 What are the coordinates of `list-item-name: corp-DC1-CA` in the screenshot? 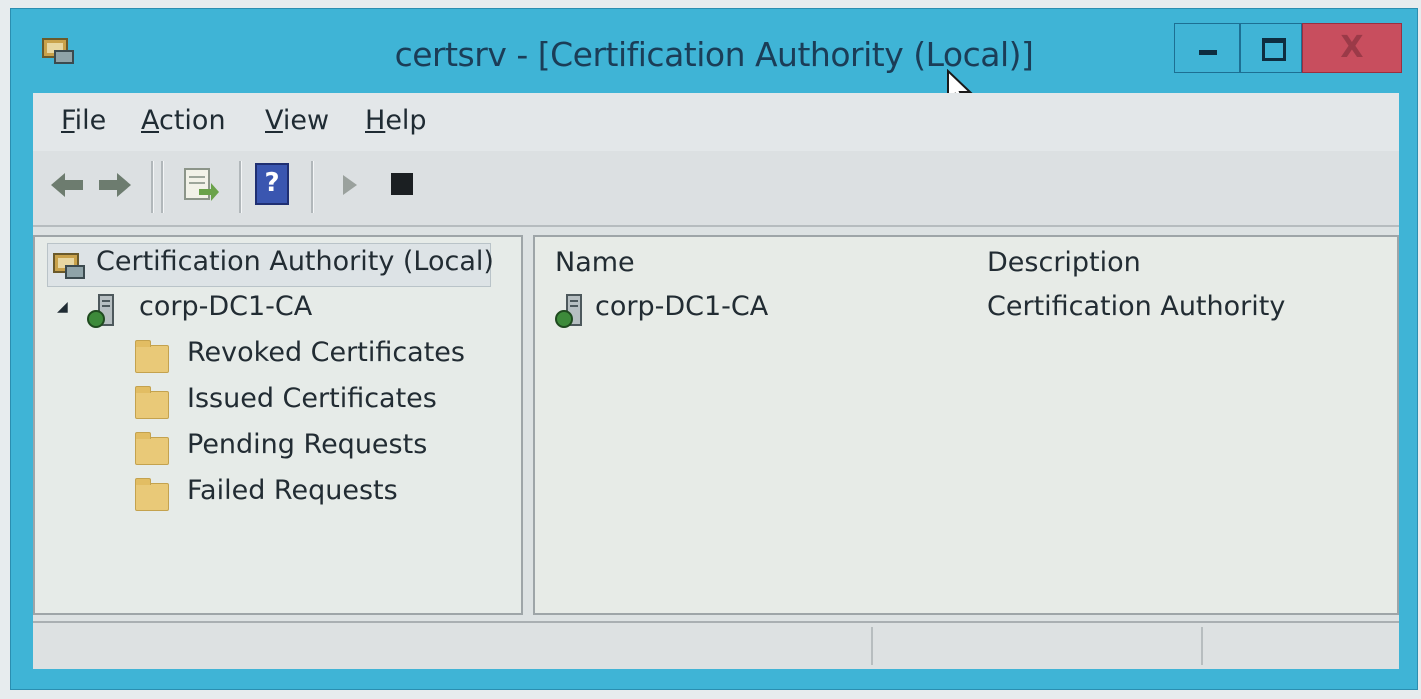 It's located at (682, 306).